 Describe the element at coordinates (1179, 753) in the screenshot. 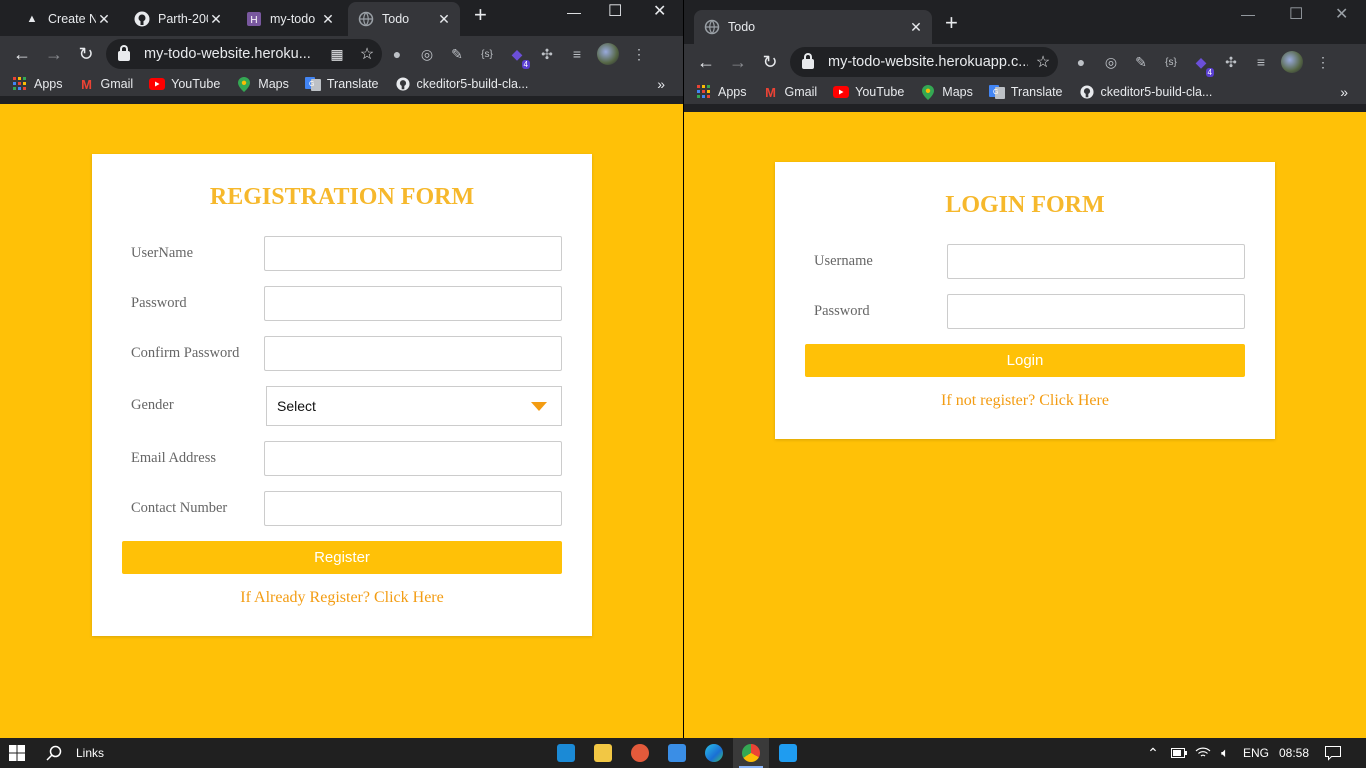

I see `battery-icon` at that location.